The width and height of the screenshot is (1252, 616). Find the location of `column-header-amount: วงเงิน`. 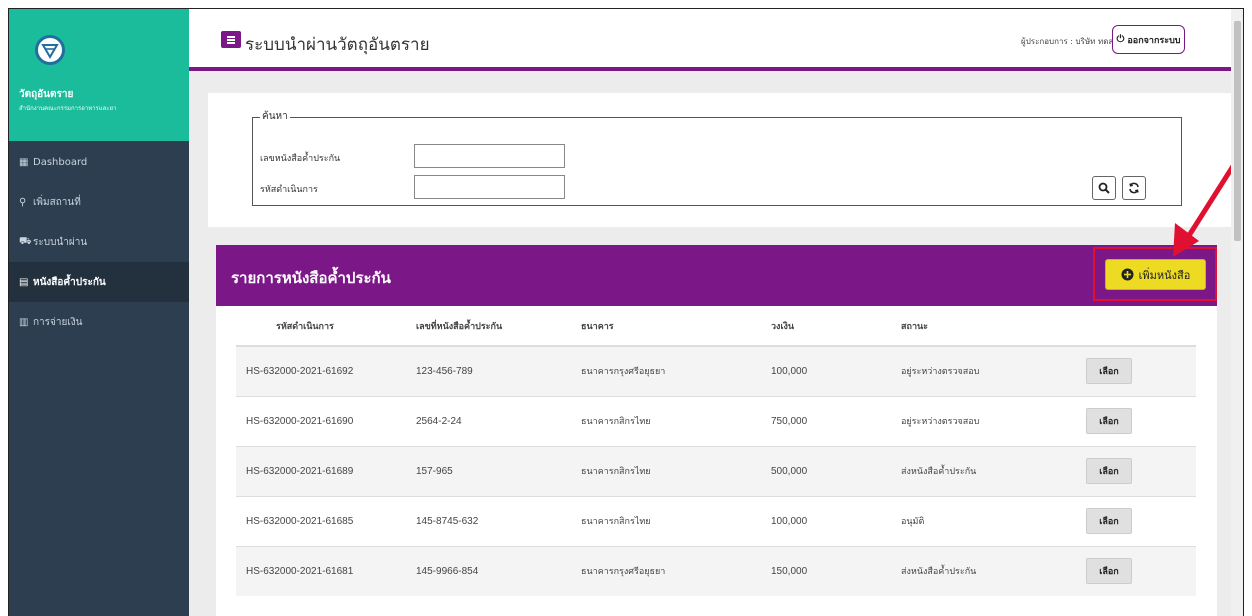

column-header-amount: วงเงิน is located at coordinates (821, 326).